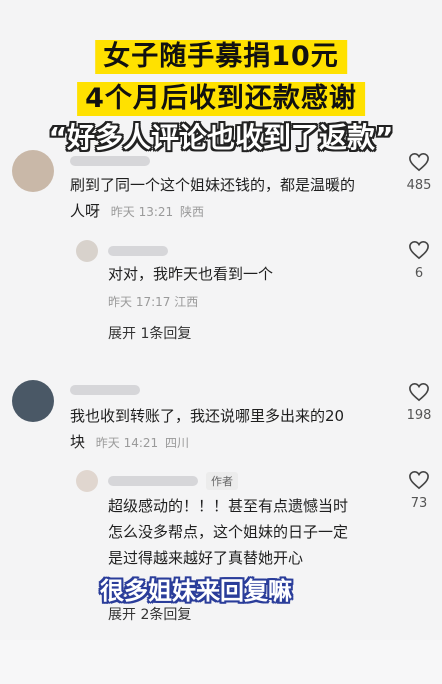  What do you see at coordinates (78, 442) in the screenshot?
I see `comment-line-2: 块` at bounding box center [78, 442].